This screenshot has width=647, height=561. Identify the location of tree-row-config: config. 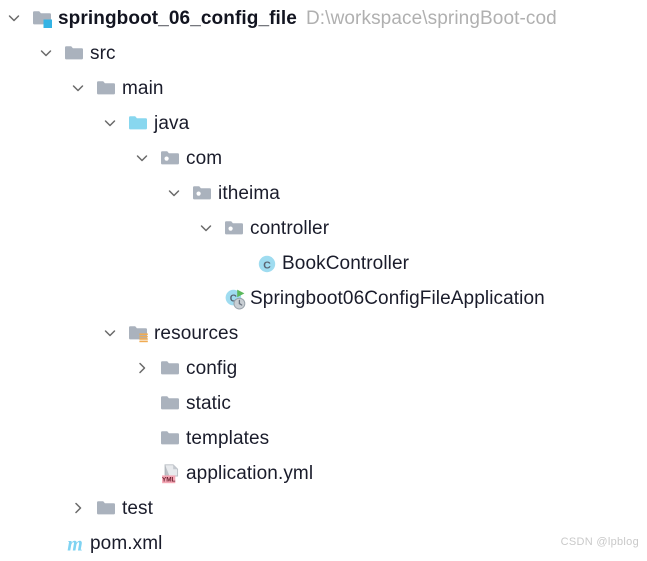
(323, 368).